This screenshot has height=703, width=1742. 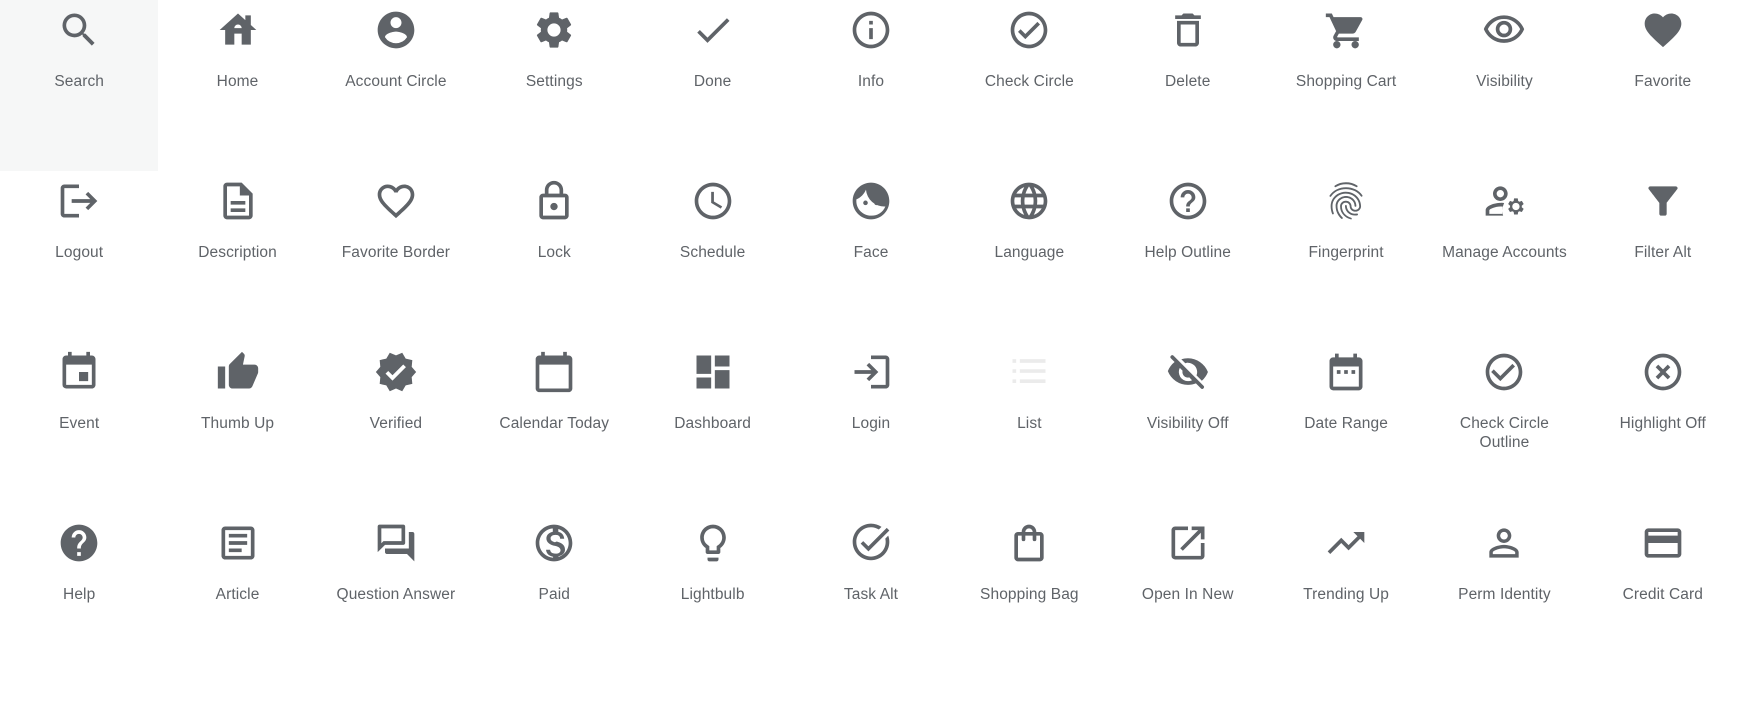 What do you see at coordinates (713, 372) in the screenshot?
I see `dashboard-icon` at bounding box center [713, 372].